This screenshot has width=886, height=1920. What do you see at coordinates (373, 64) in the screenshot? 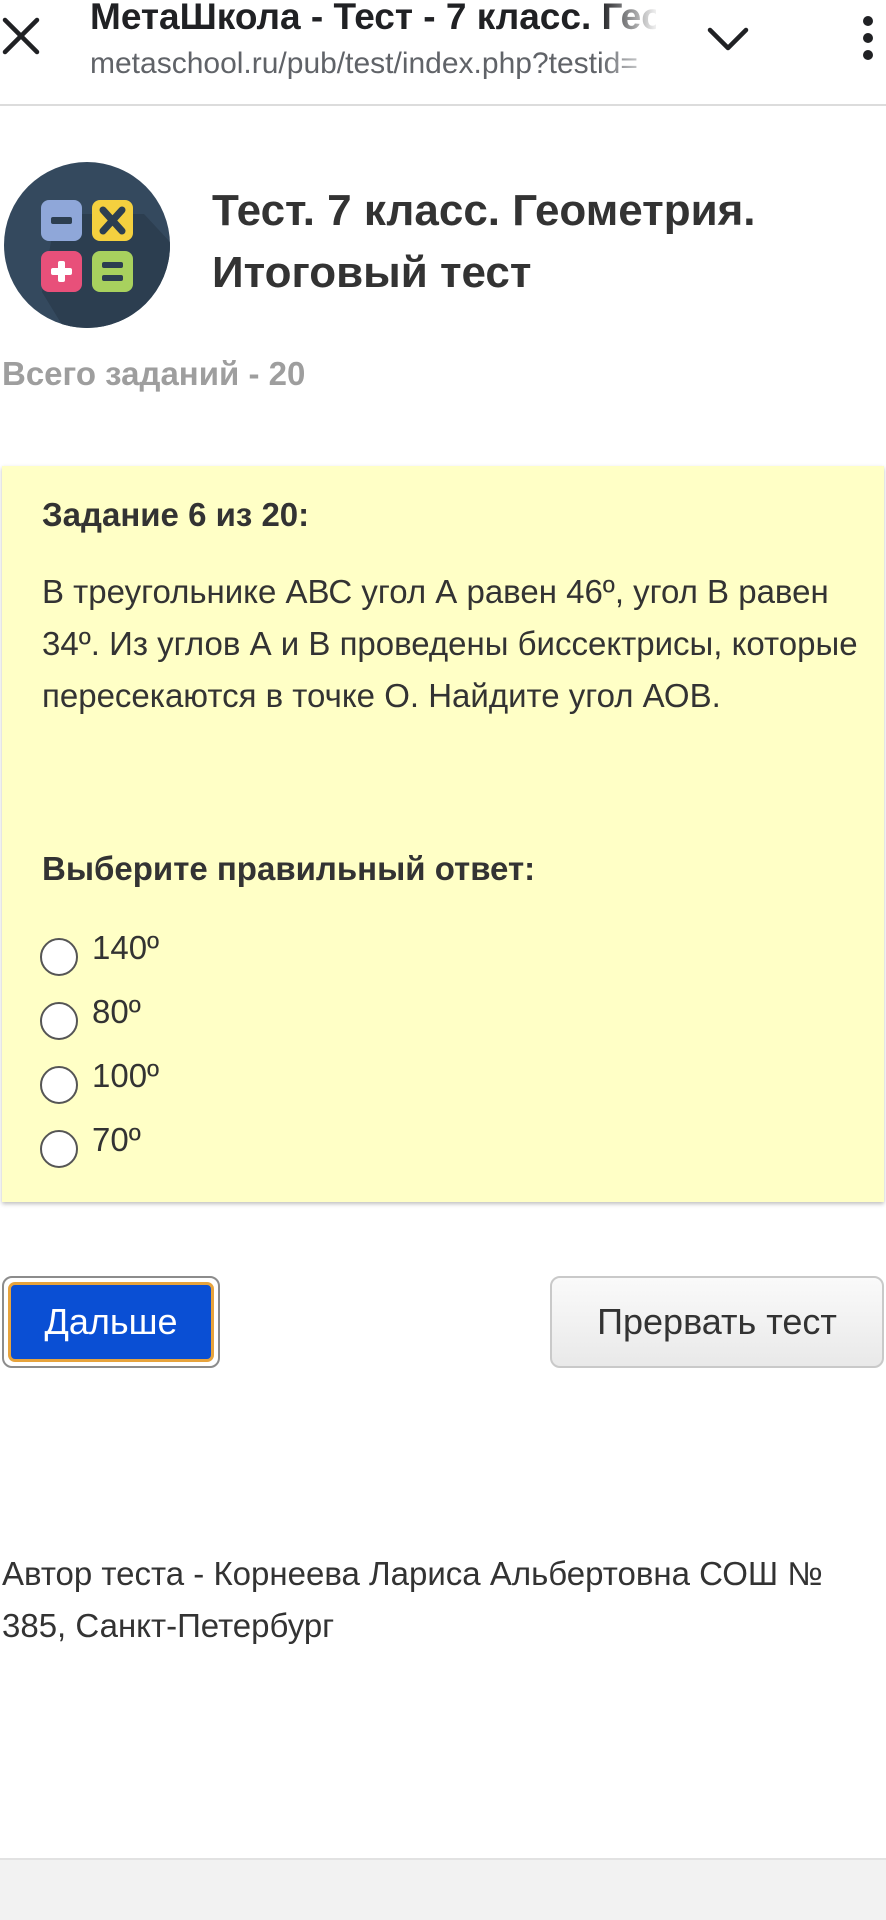
I see `url-text: metaschool.ru/pub/test/index.php?testid=` at bounding box center [373, 64].